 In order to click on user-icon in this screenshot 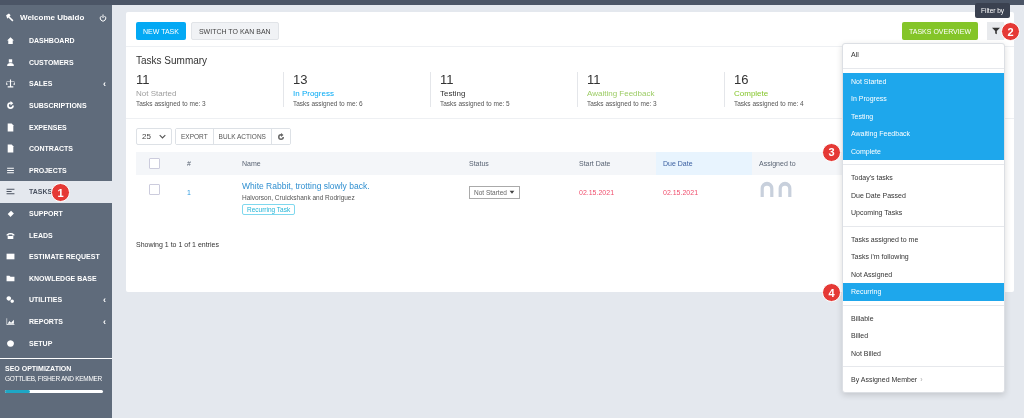, I will do `click(10, 62)`.